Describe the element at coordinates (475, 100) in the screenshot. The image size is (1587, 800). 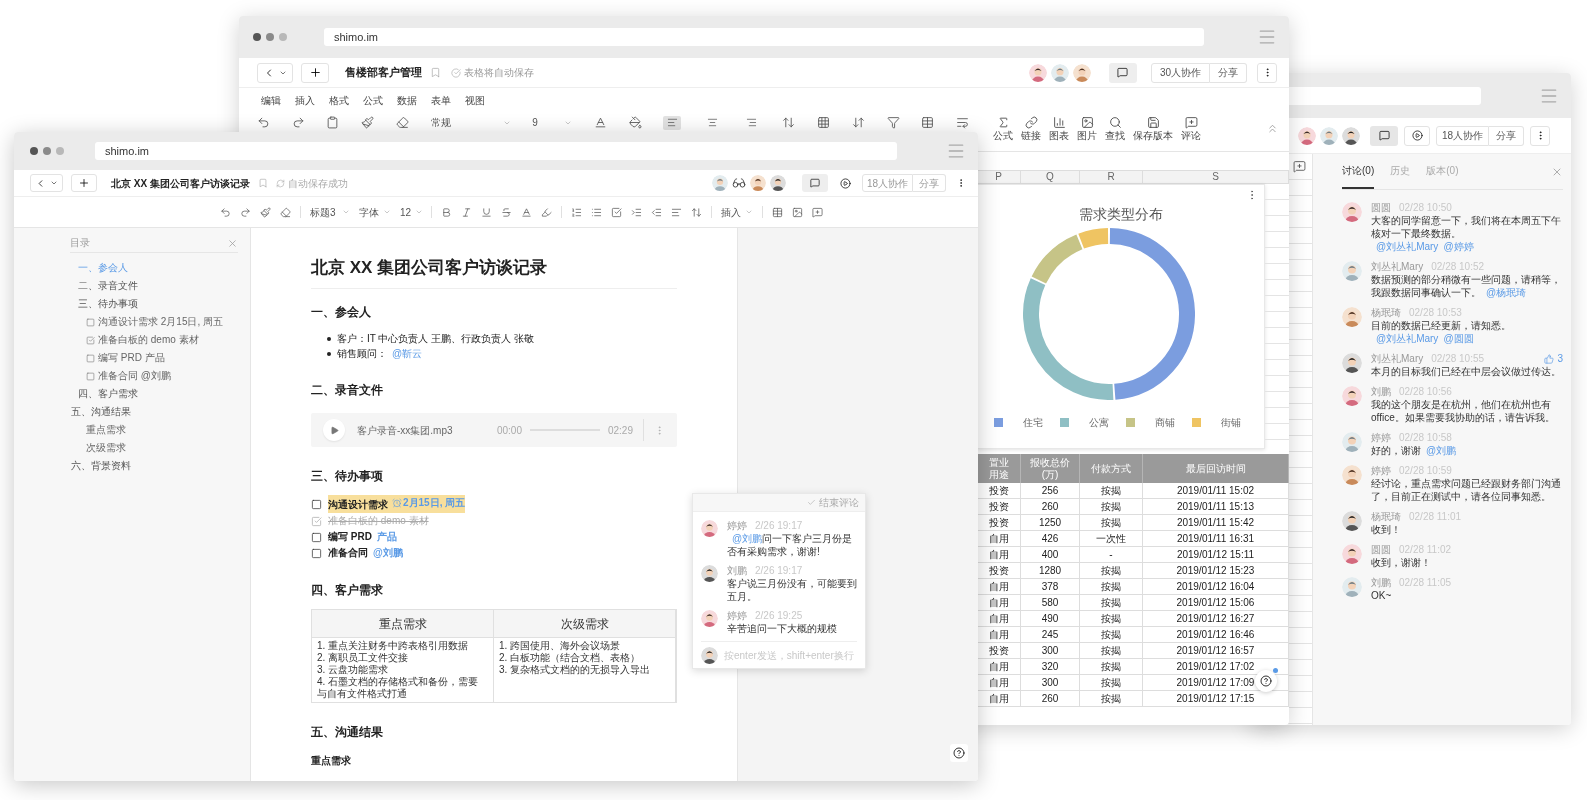
I see `menu-item: 视图` at that location.